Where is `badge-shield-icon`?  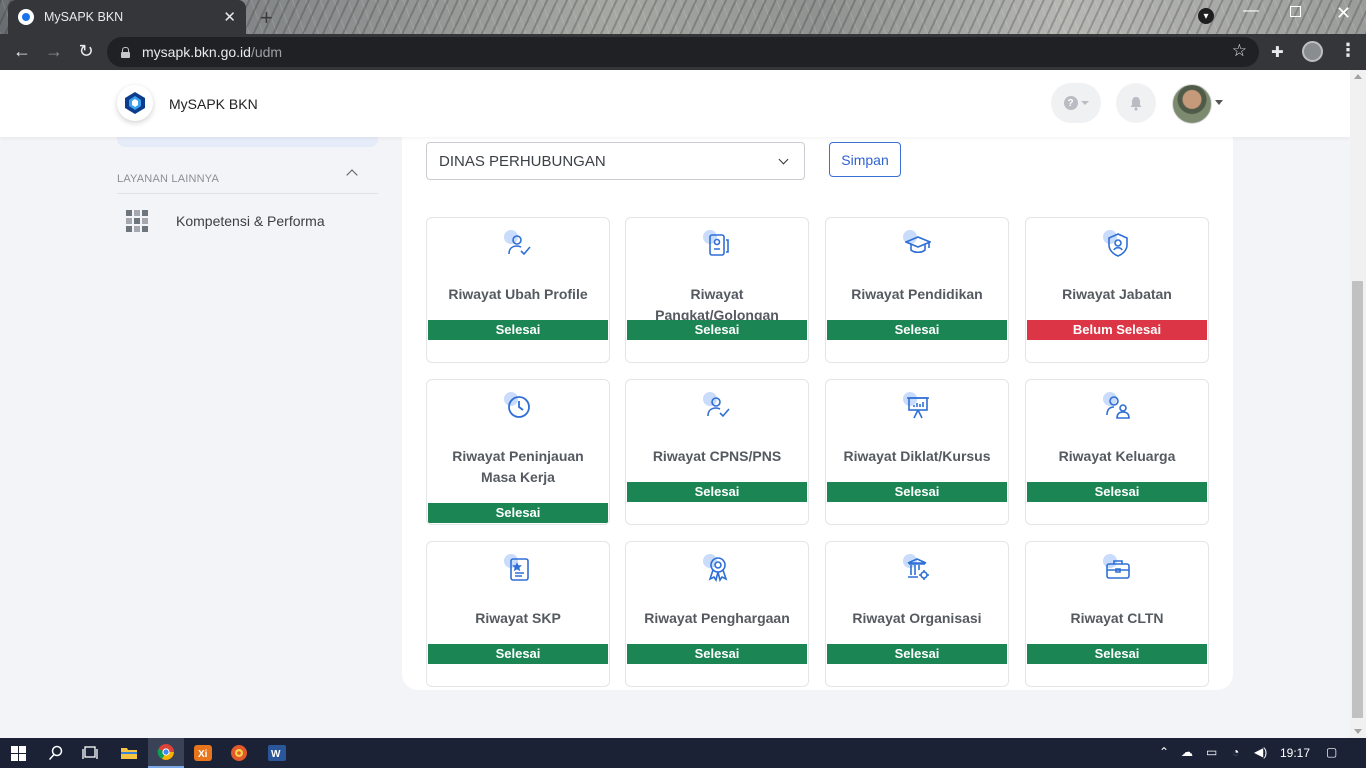 badge-shield-icon is located at coordinates (1118, 245).